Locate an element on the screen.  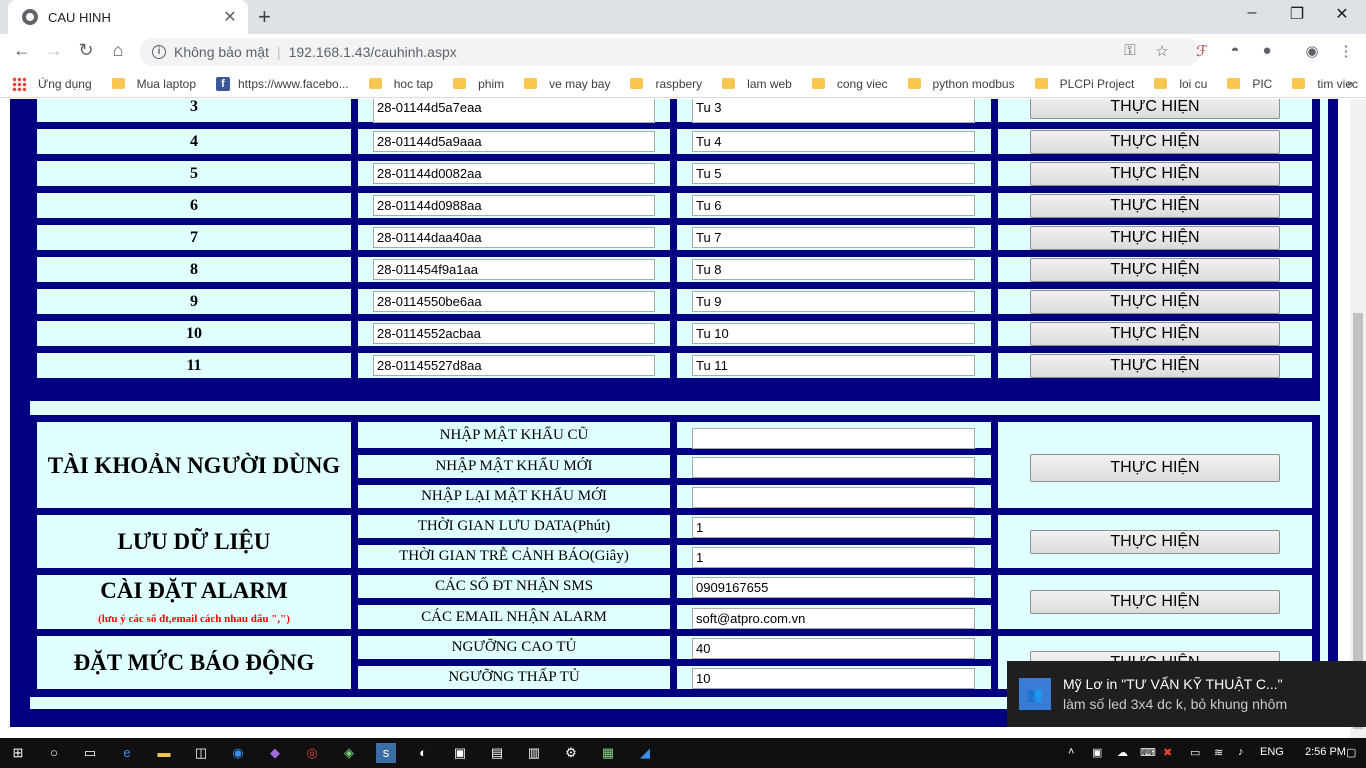
sensor-name-input: Tu 5 is located at coordinates (833, 173).